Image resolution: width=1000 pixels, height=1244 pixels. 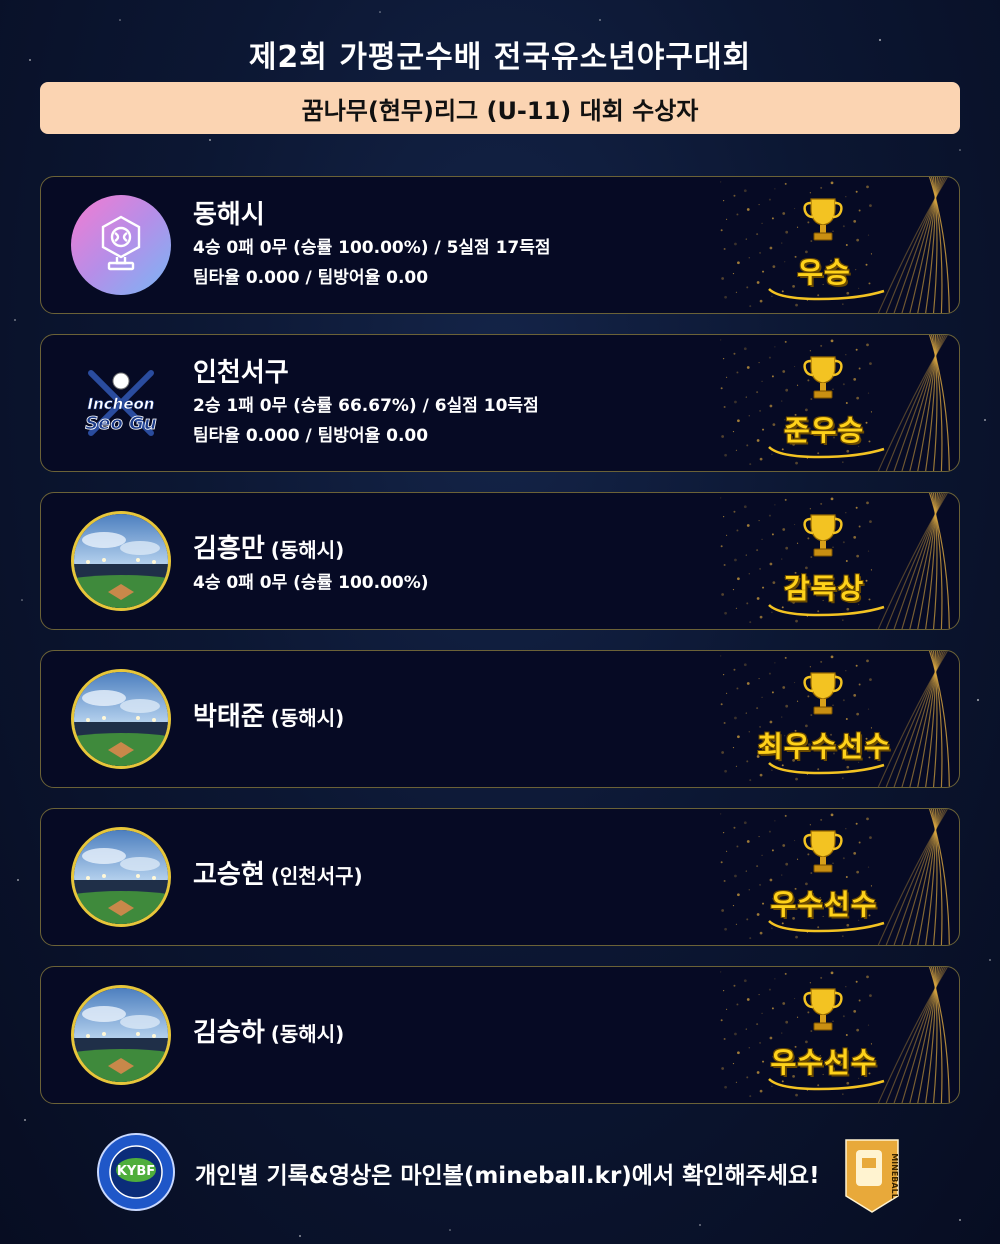 What do you see at coordinates (229, 215) in the screenshot?
I see `winner-name-text: 동해시` at bounding box center [229, 215].